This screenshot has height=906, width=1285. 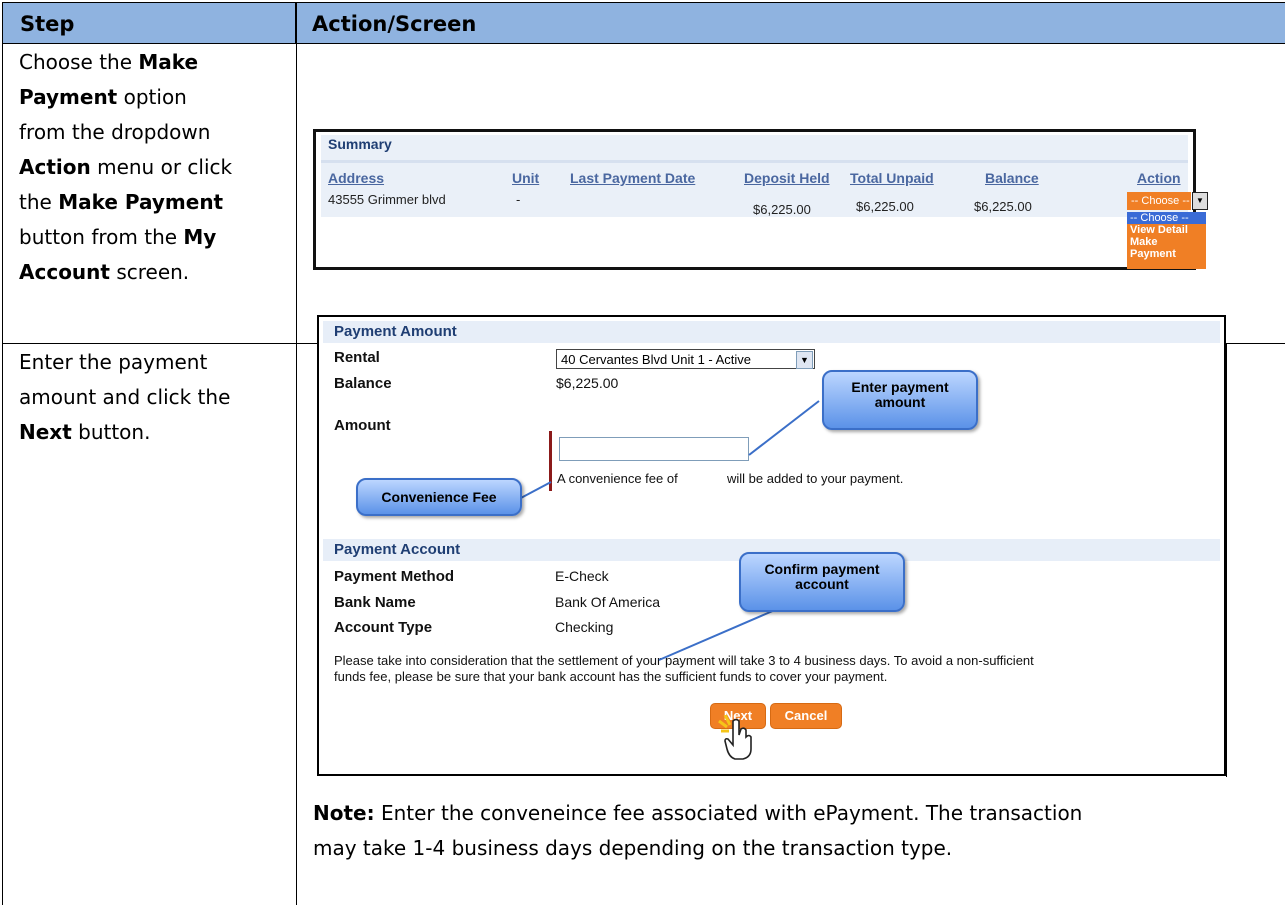 I want to click on summary-title: Summary, so click(x=360, y=144).